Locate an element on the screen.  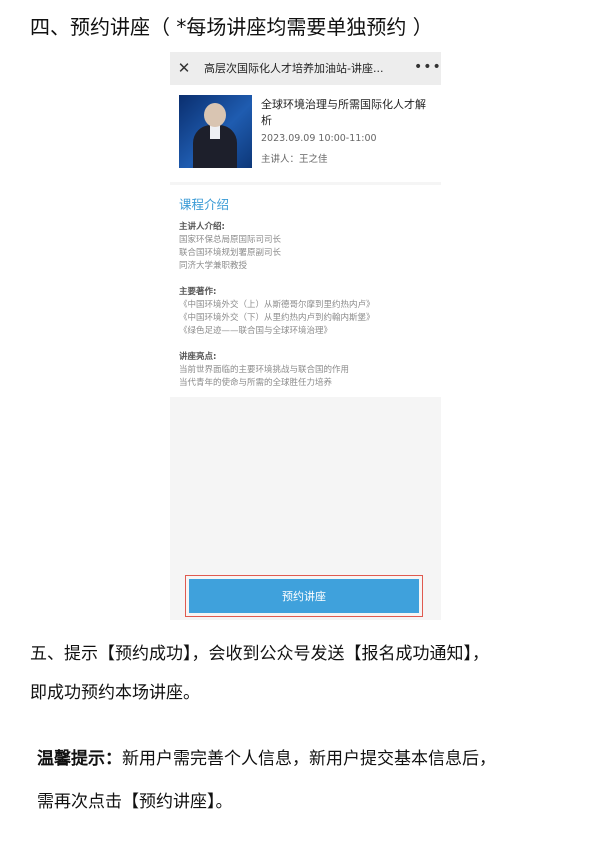
speaker-line: 联合国环境规划署原副司长 is located at coordinates (230, 253).